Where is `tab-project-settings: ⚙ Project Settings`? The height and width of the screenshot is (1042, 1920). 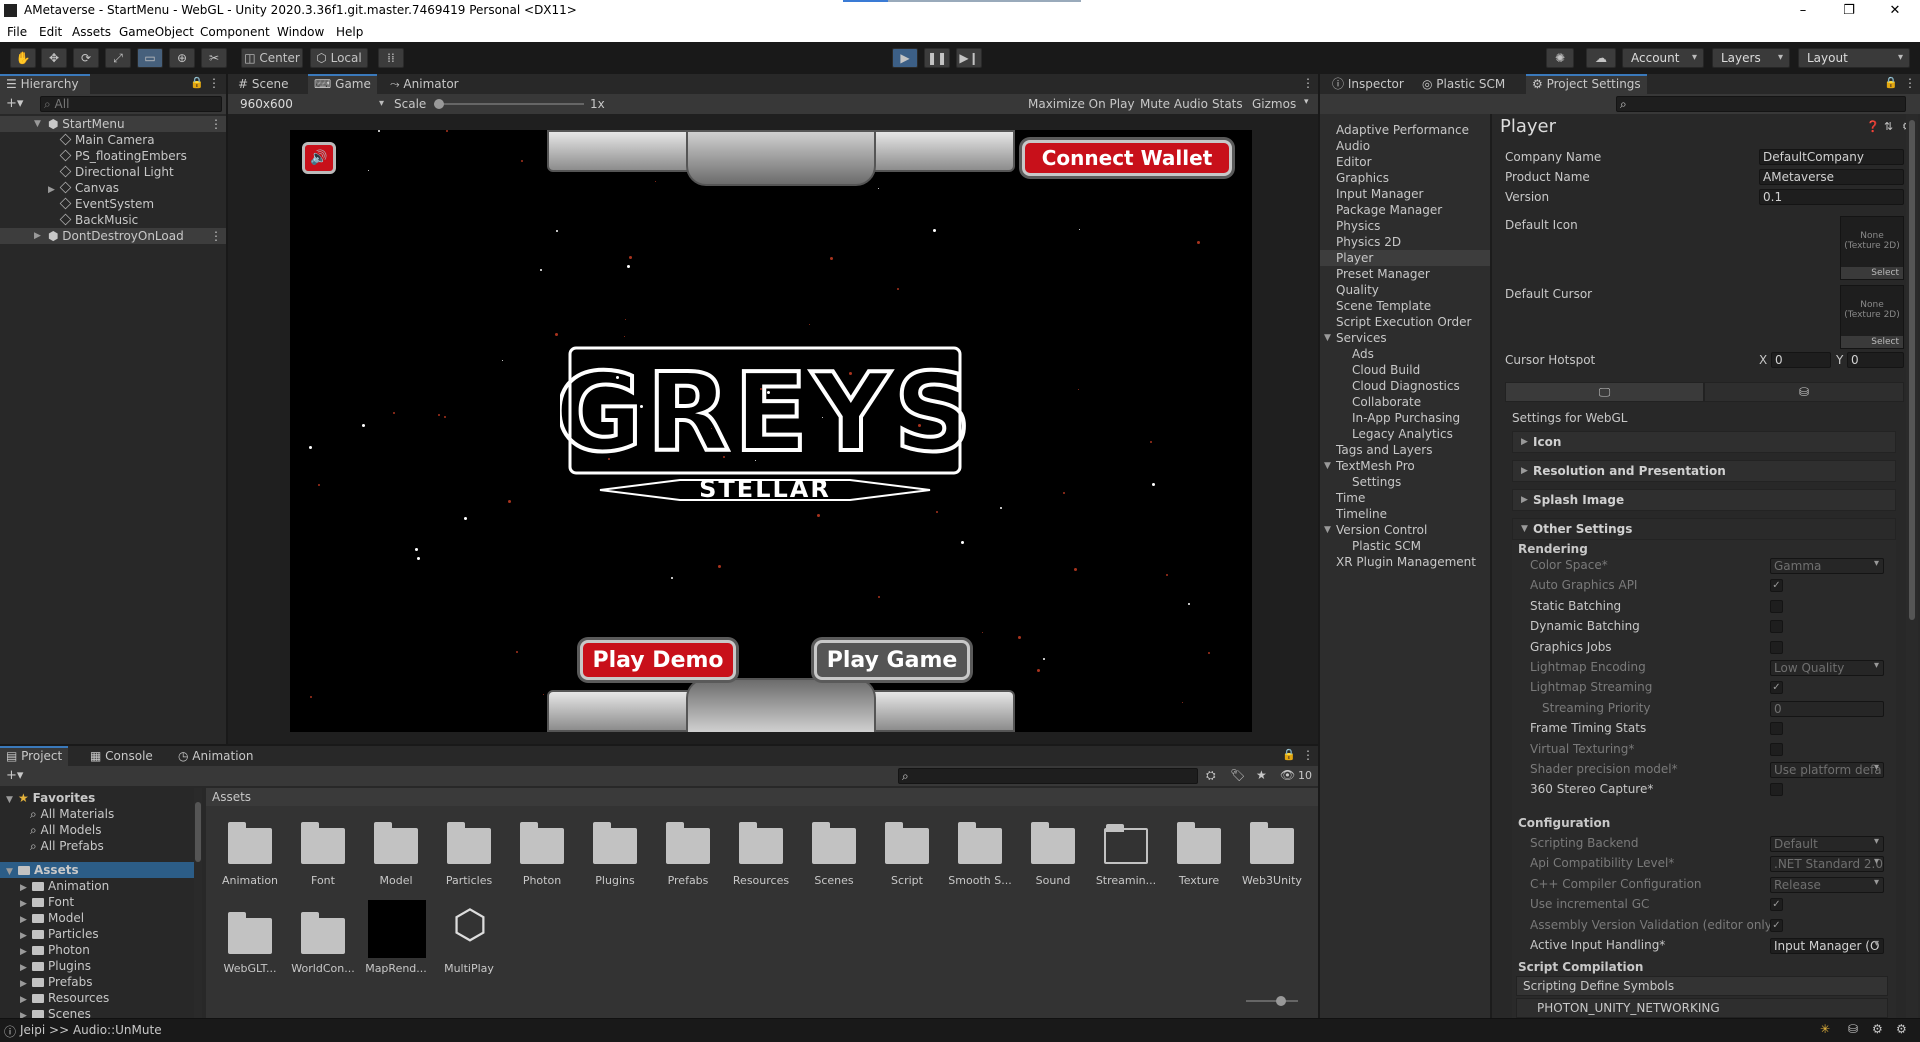
tab-project-settings: ⚙ Project Settings is located at coordinates (1586, 84).